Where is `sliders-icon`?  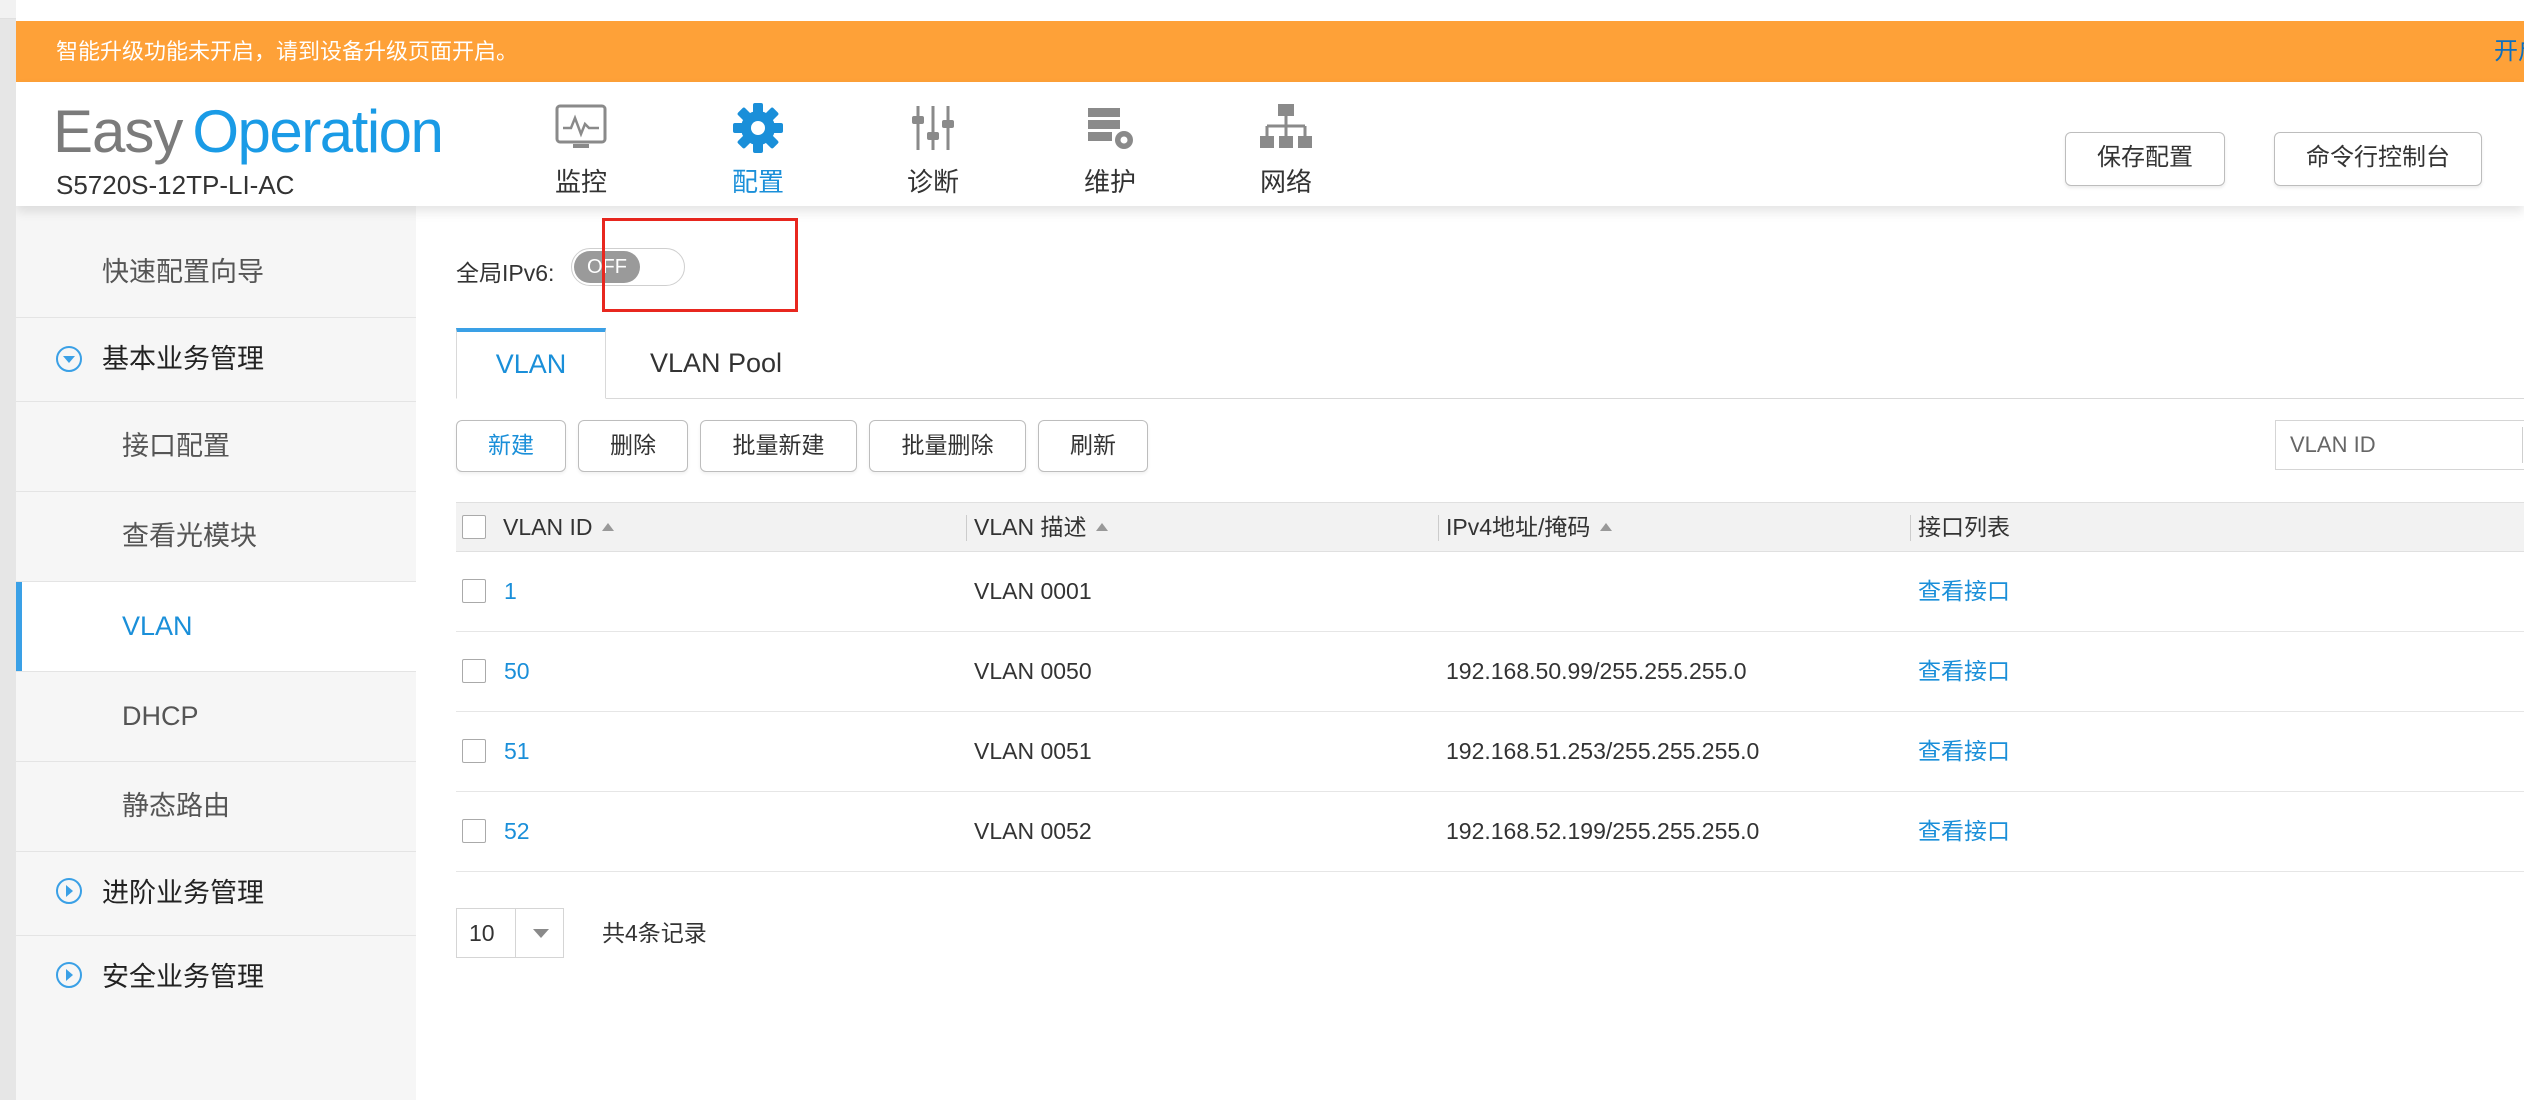 sliders-icon is located at coordinates (933, 128).